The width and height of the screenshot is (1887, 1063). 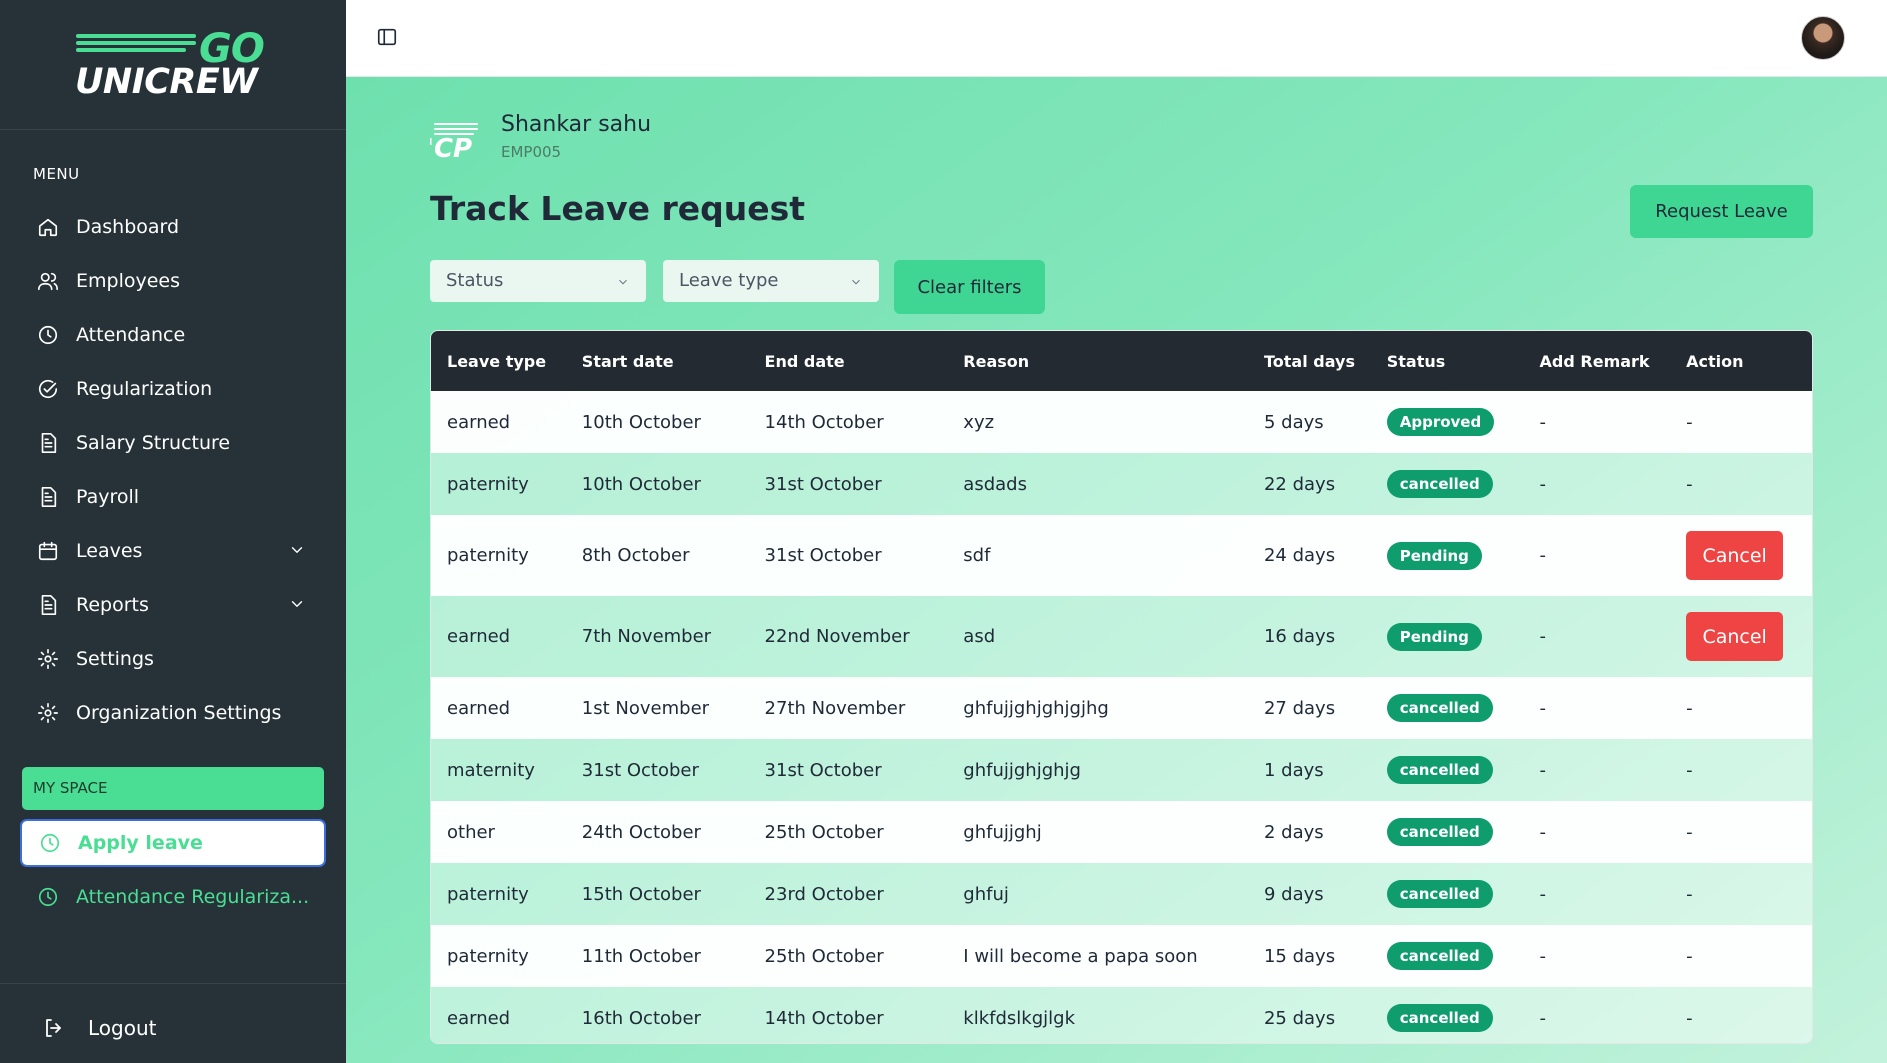 I want to click on sidebar-item-dashboard: Dashboard, so click(x=173, y=227).